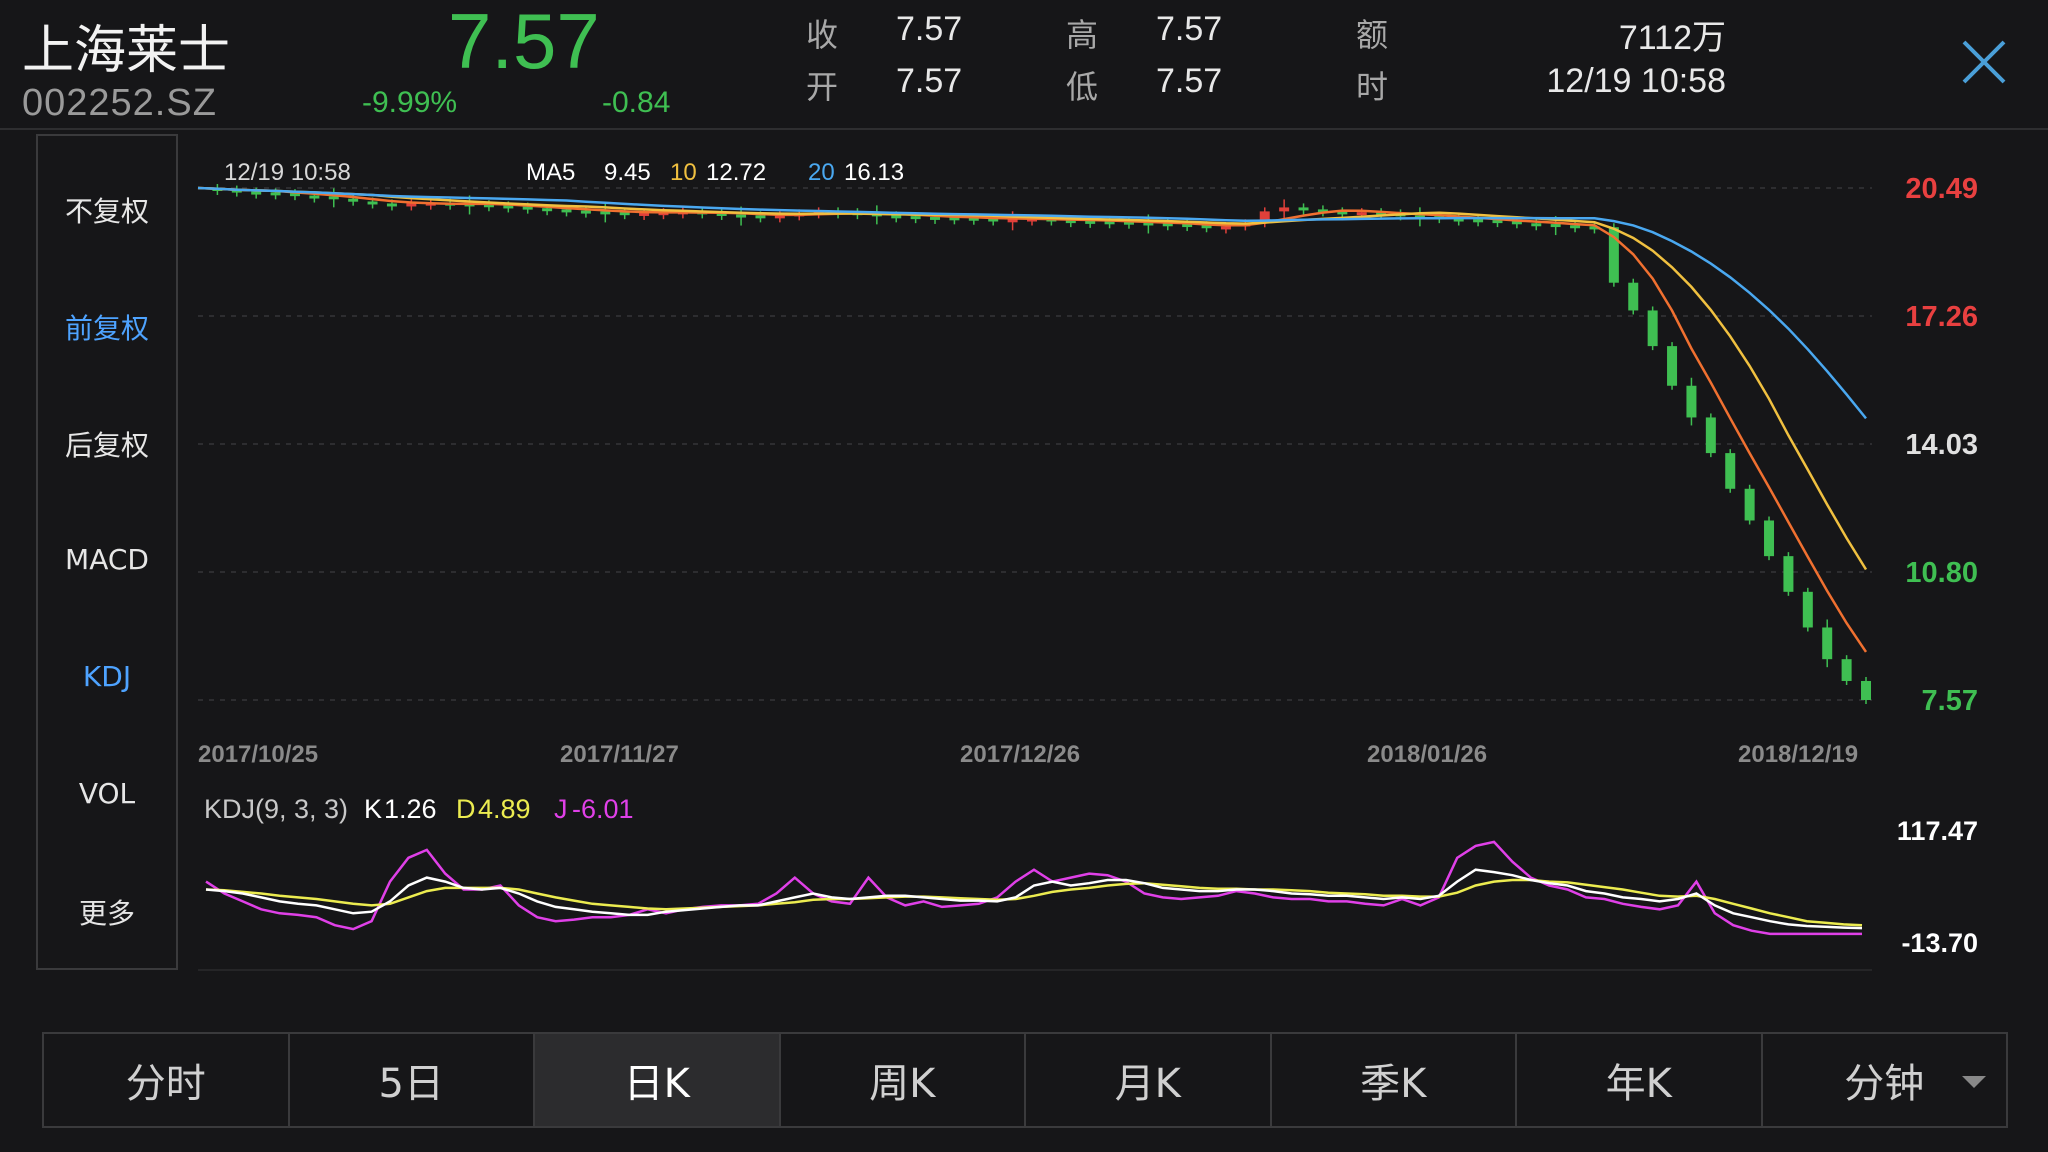  Describe the element at coordinates (656, 1084) in the screenshot. I see `tab-label: 日K` at that location.